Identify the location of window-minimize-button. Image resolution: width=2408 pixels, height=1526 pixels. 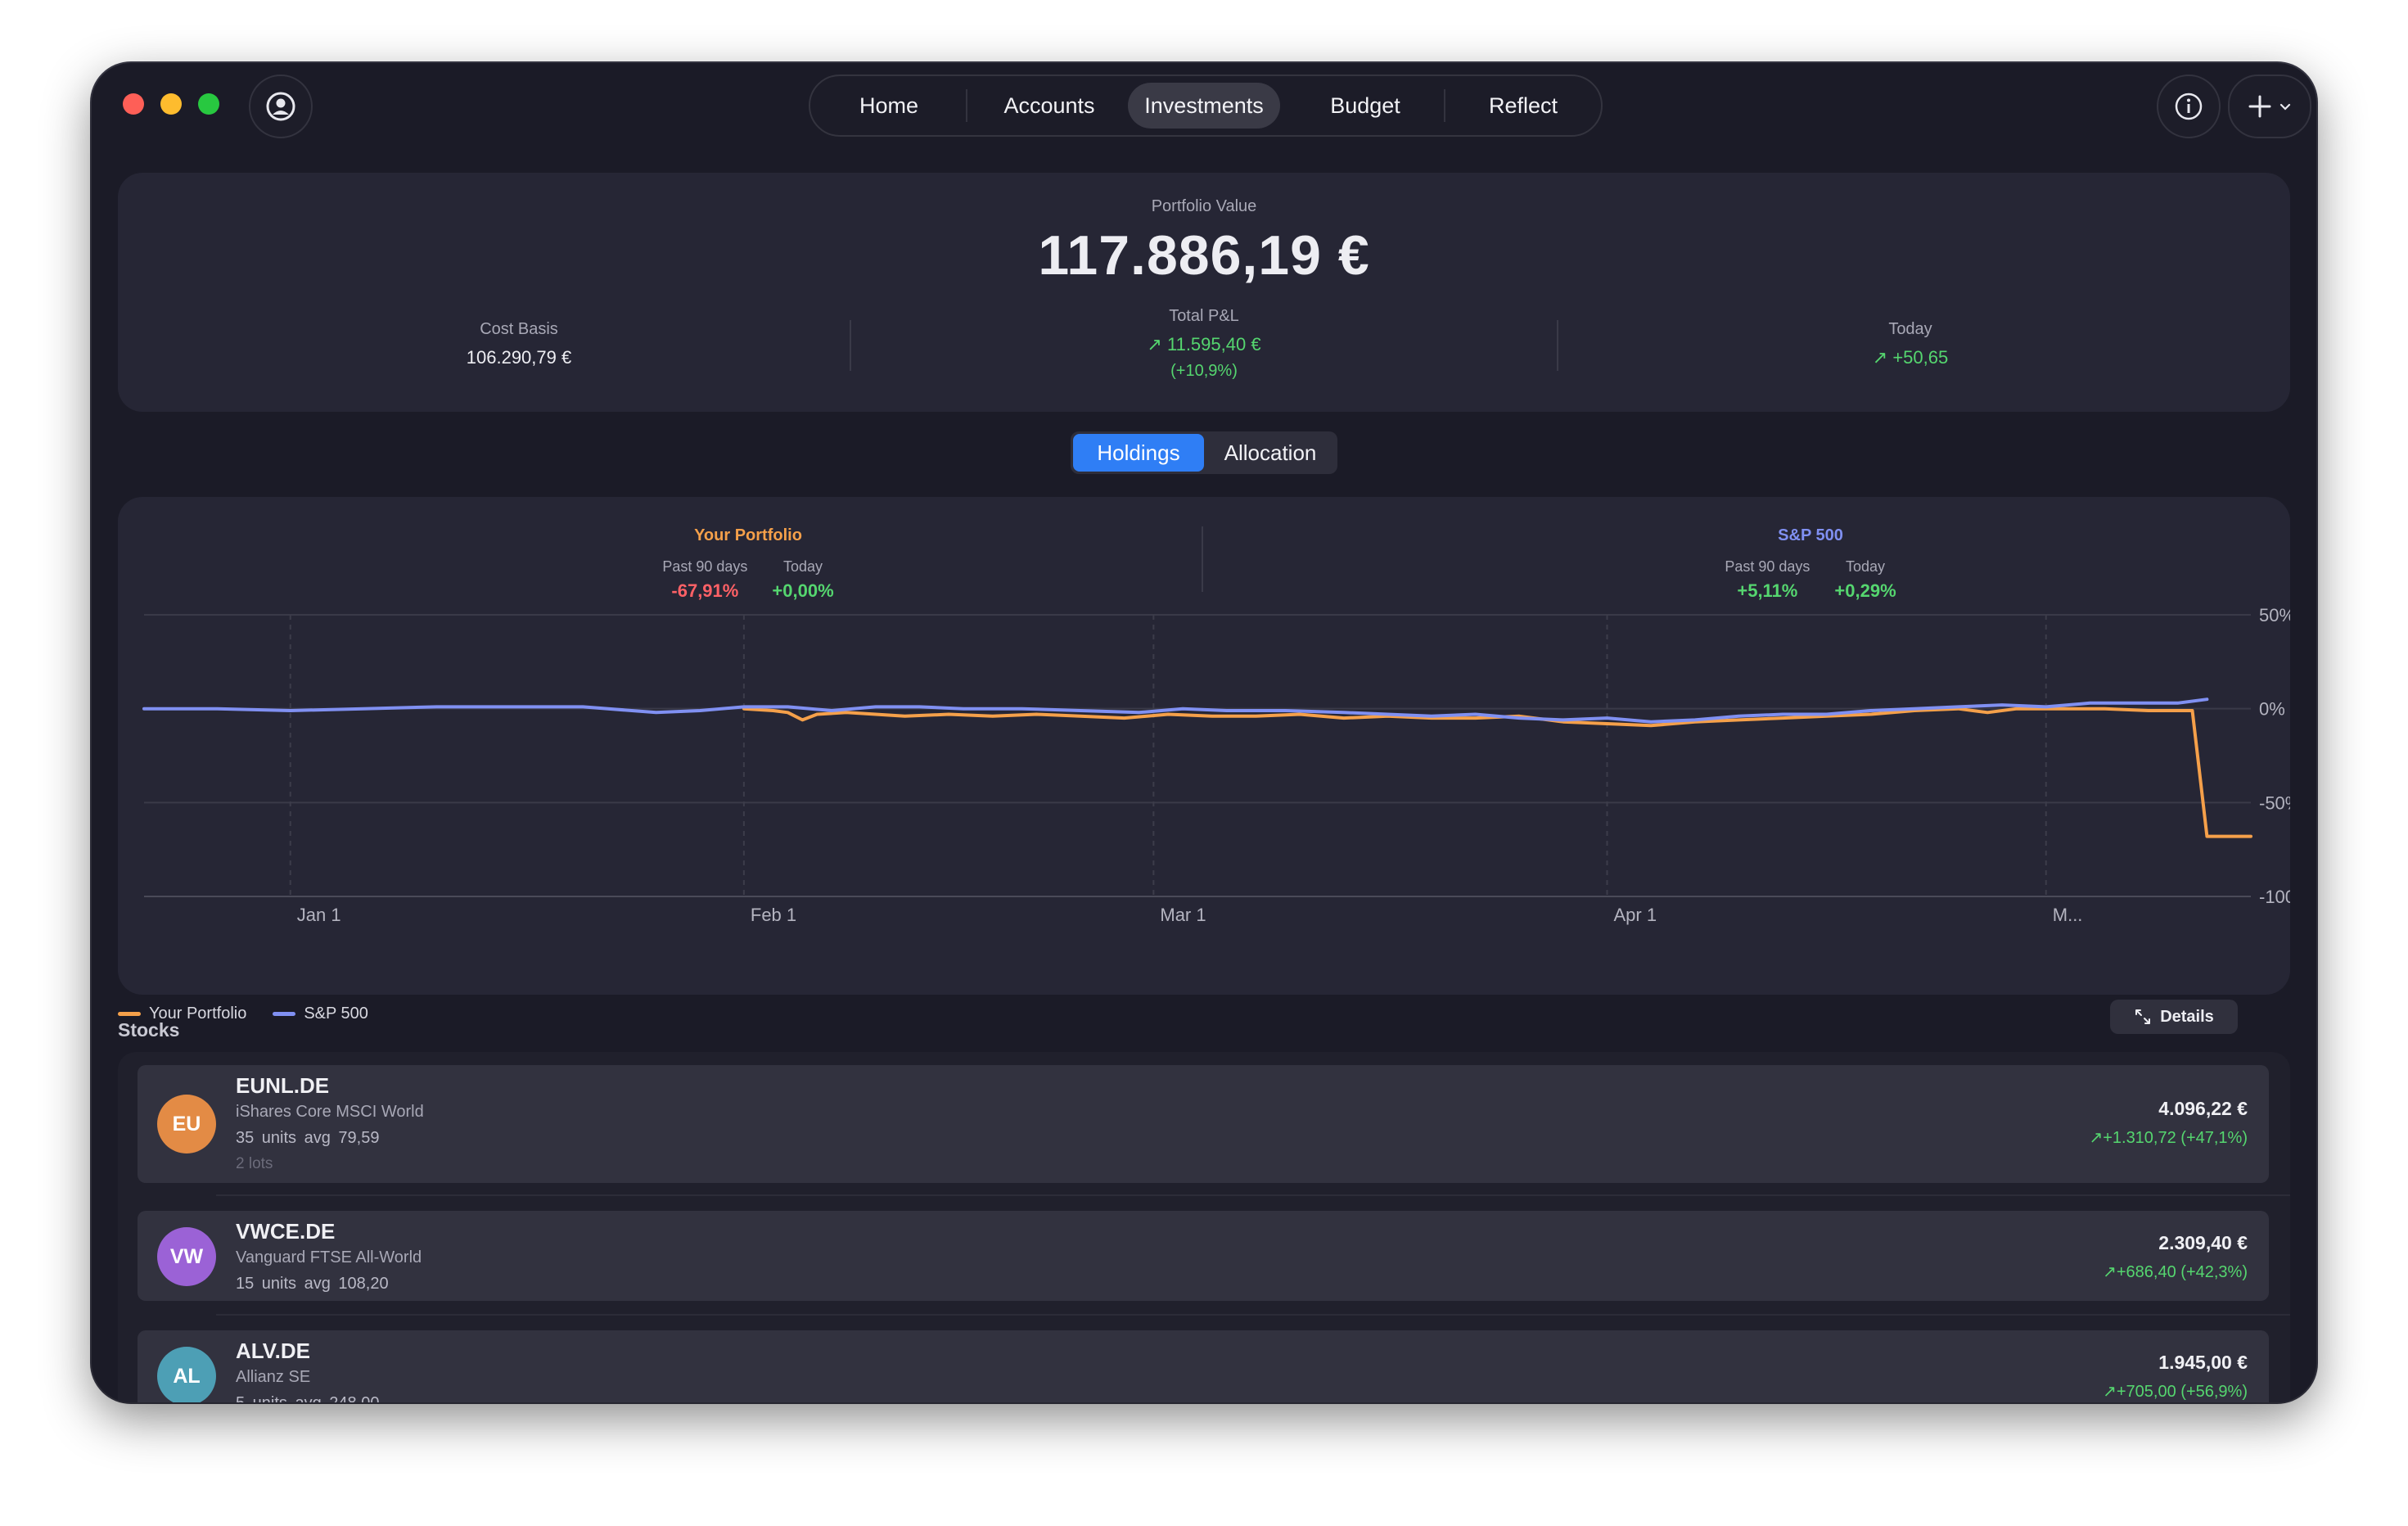
(171, 104).